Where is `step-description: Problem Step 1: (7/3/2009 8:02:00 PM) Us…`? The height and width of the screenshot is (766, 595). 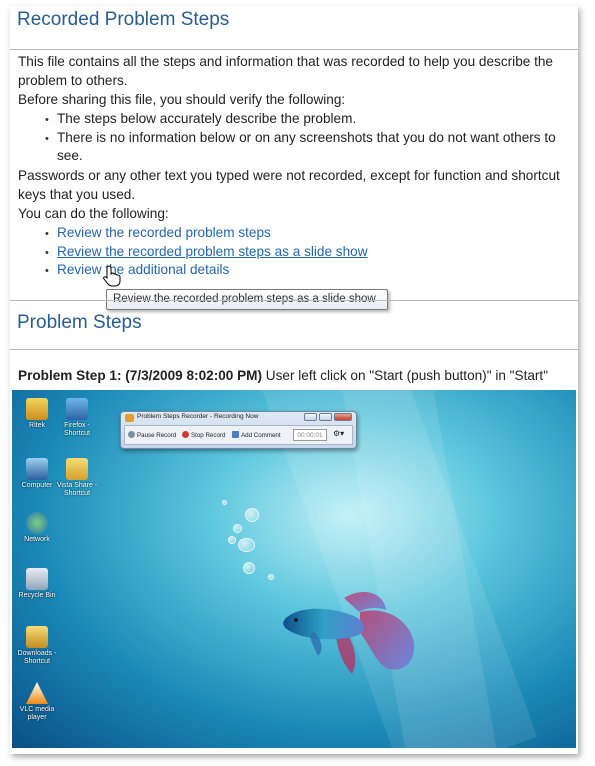 step-description: Problem Step 1: (7/3/2009 8:02:00 PM) Us… is located at coordinates (298, 376).